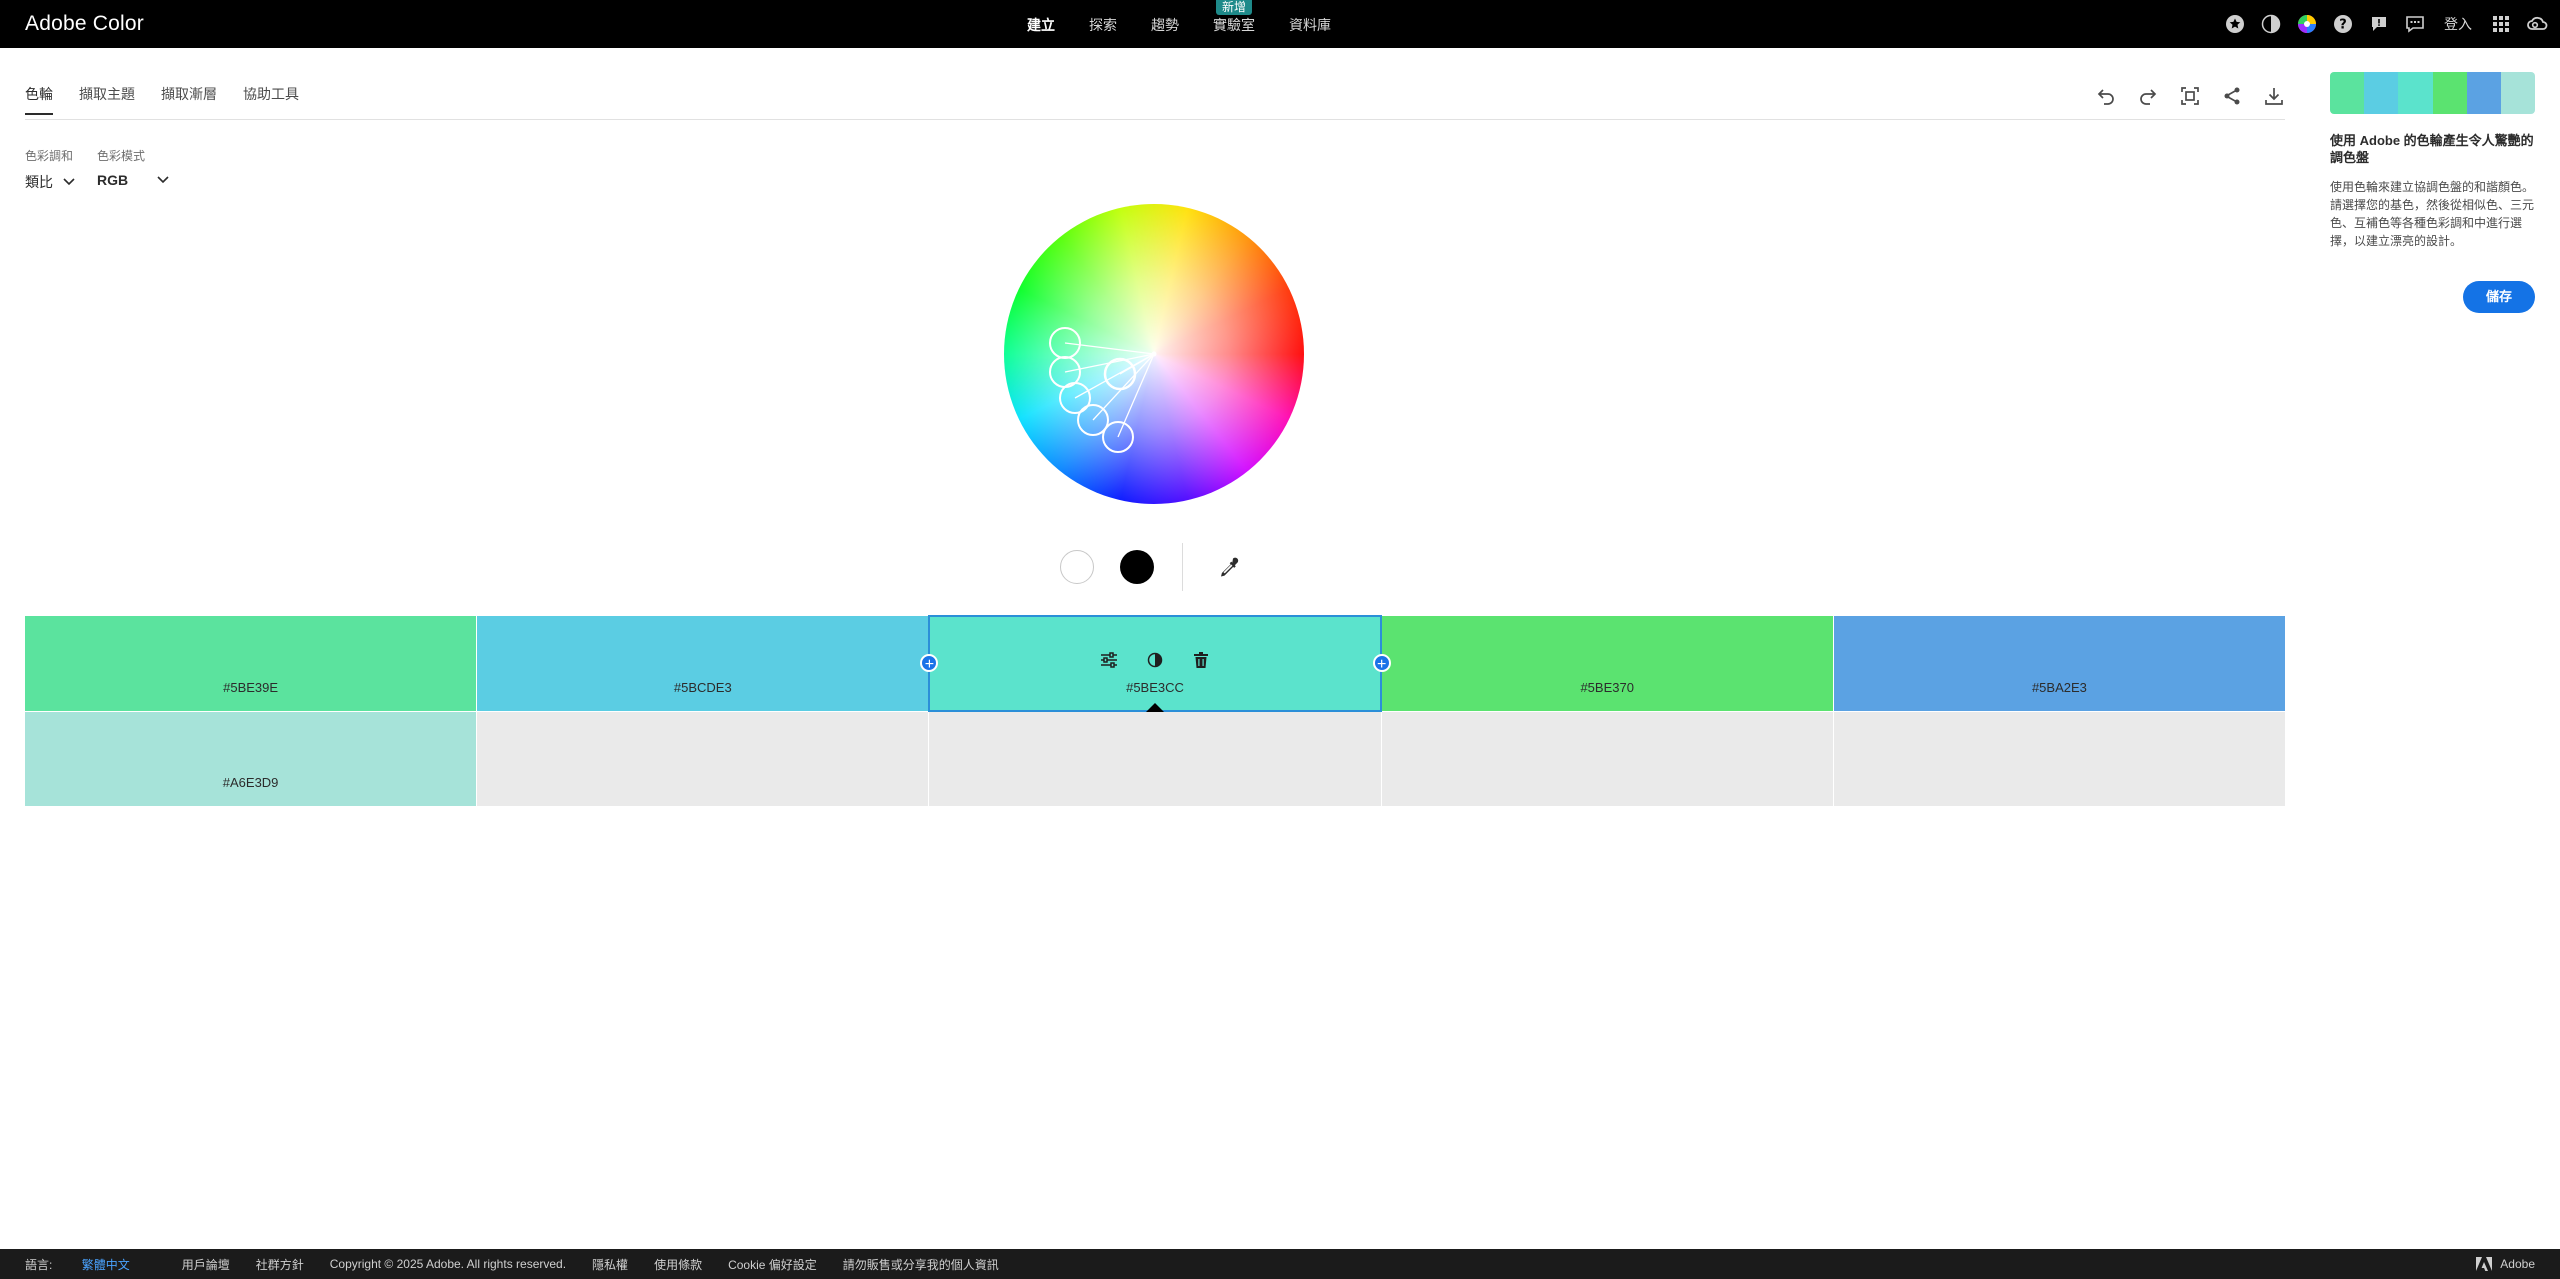 This screenshot has width=2560, height=1279. Describe the element at coordinates (106, 1265) in the screenshot. I see `language-link: 繁體中文` at that location.